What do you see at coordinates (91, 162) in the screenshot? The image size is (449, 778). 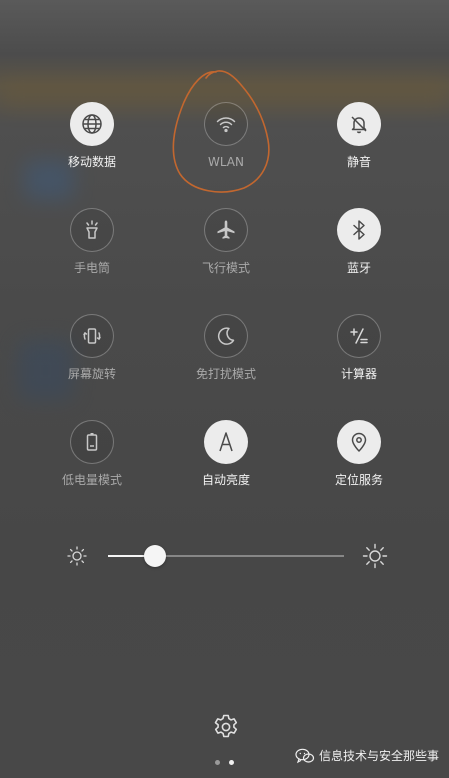 I see `toggle-label: 移动数据` at bounding box center [91, 162].